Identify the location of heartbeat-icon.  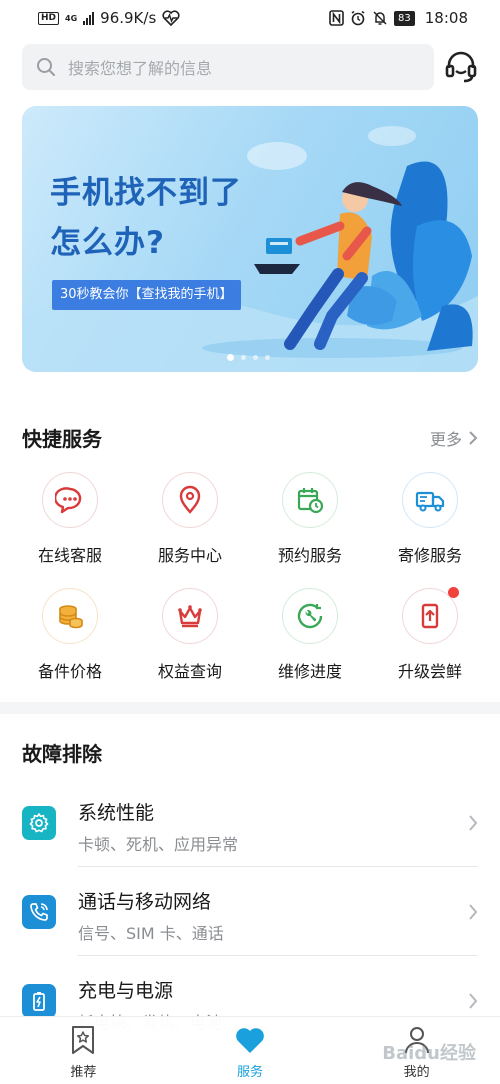
(171, 18).